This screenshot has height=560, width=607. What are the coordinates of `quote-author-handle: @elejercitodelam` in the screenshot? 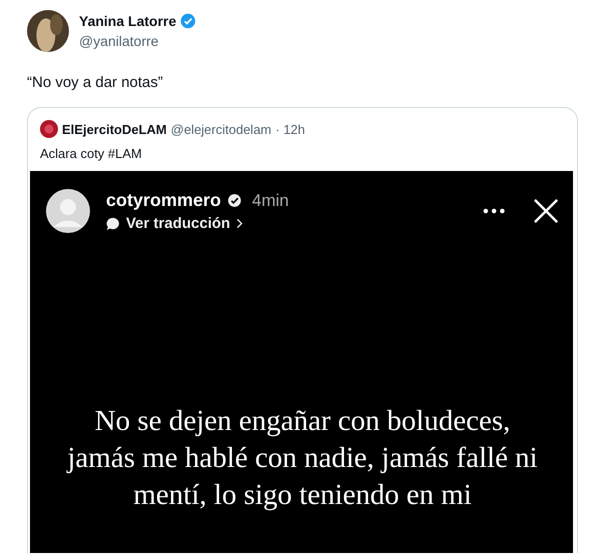 It's located at (221, 129).